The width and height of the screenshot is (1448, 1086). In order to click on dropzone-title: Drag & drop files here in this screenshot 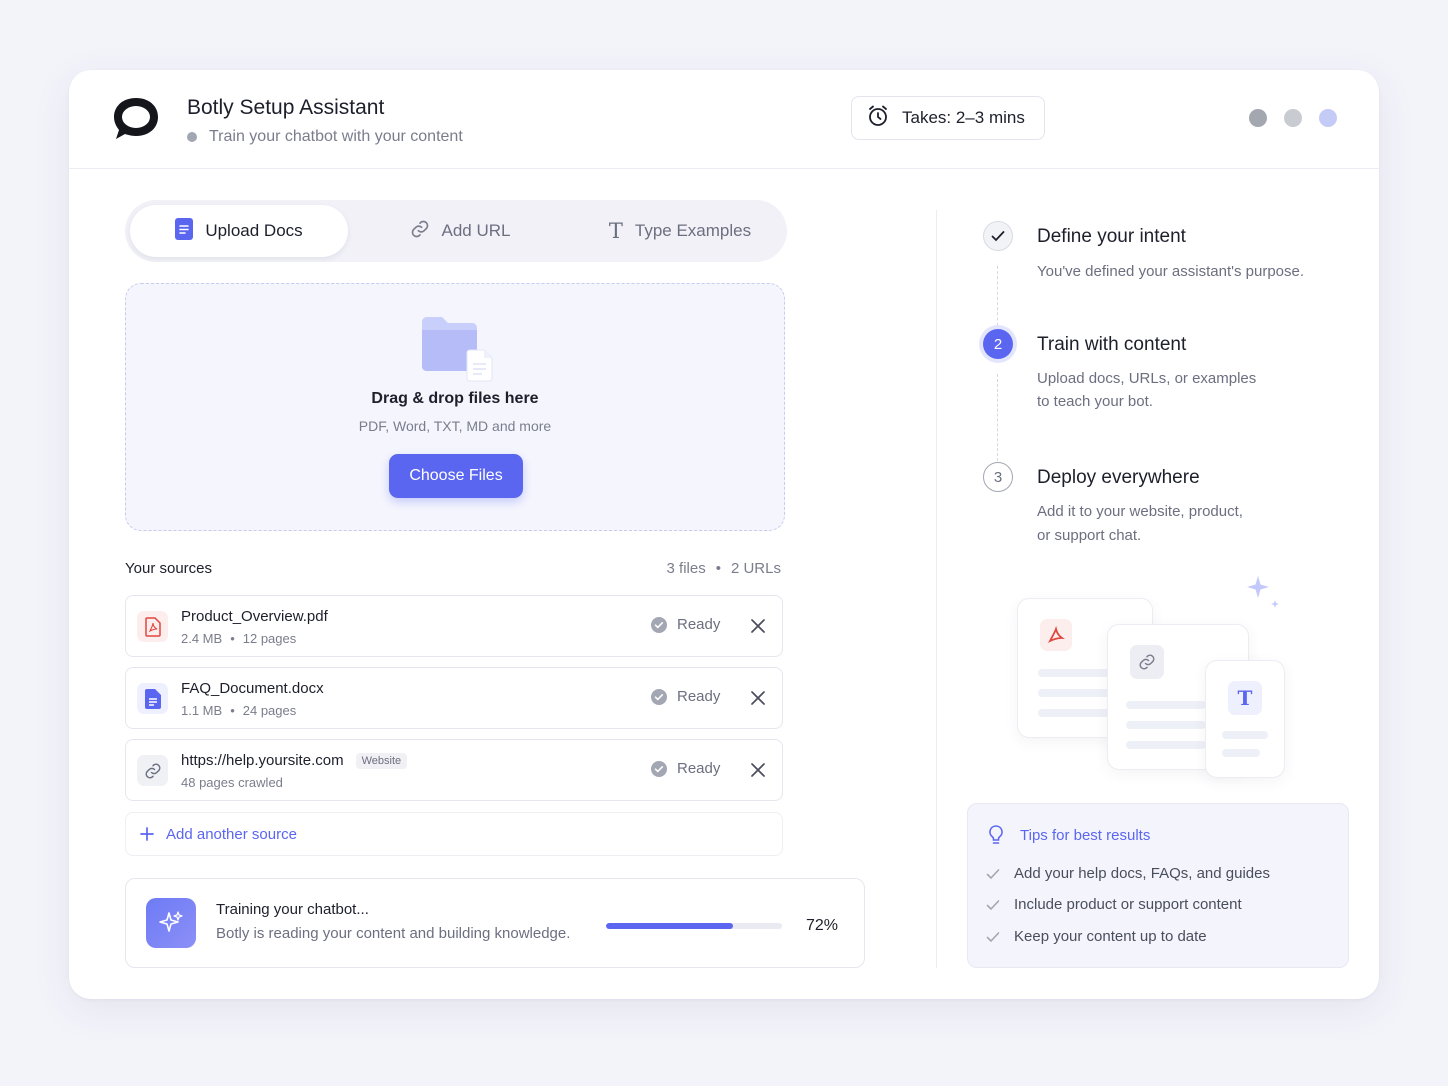, I will do `click(455, 398)`.